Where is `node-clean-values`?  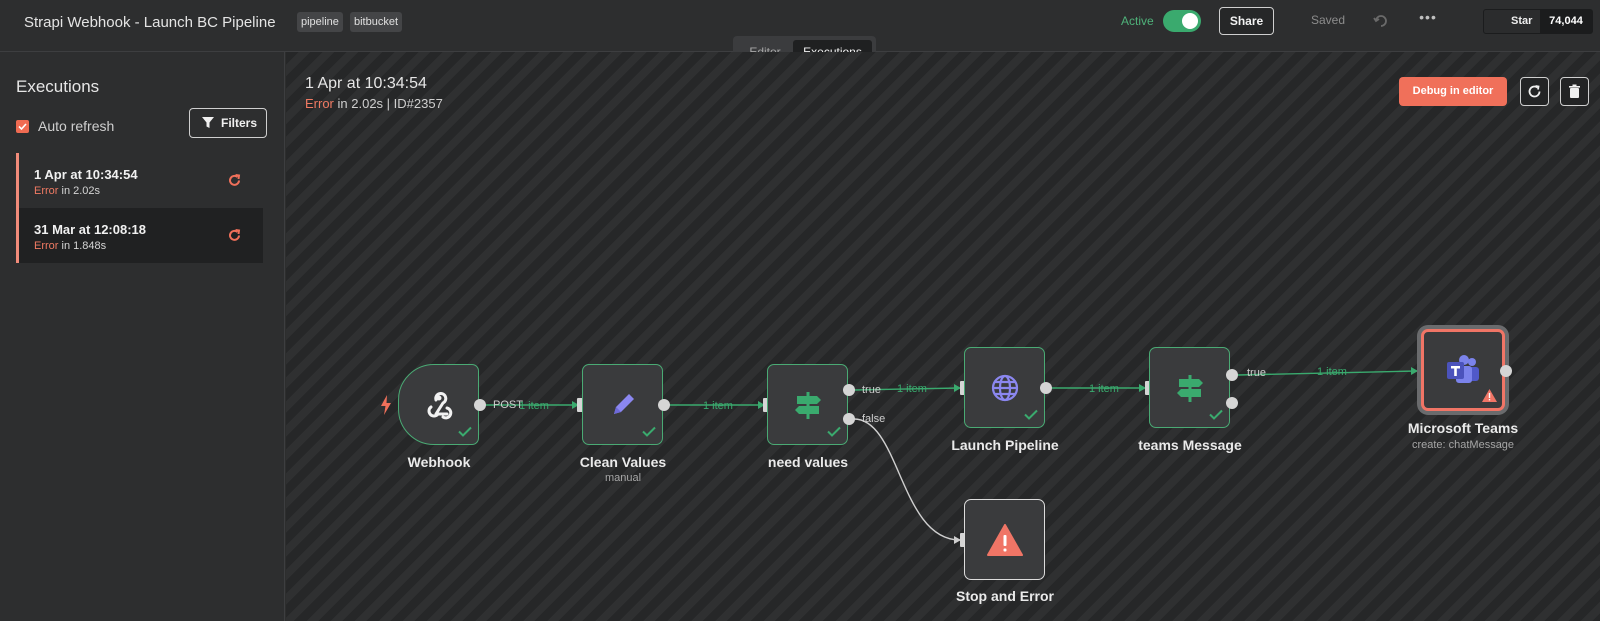
node-clean-values is located at coordinates (622, 404).